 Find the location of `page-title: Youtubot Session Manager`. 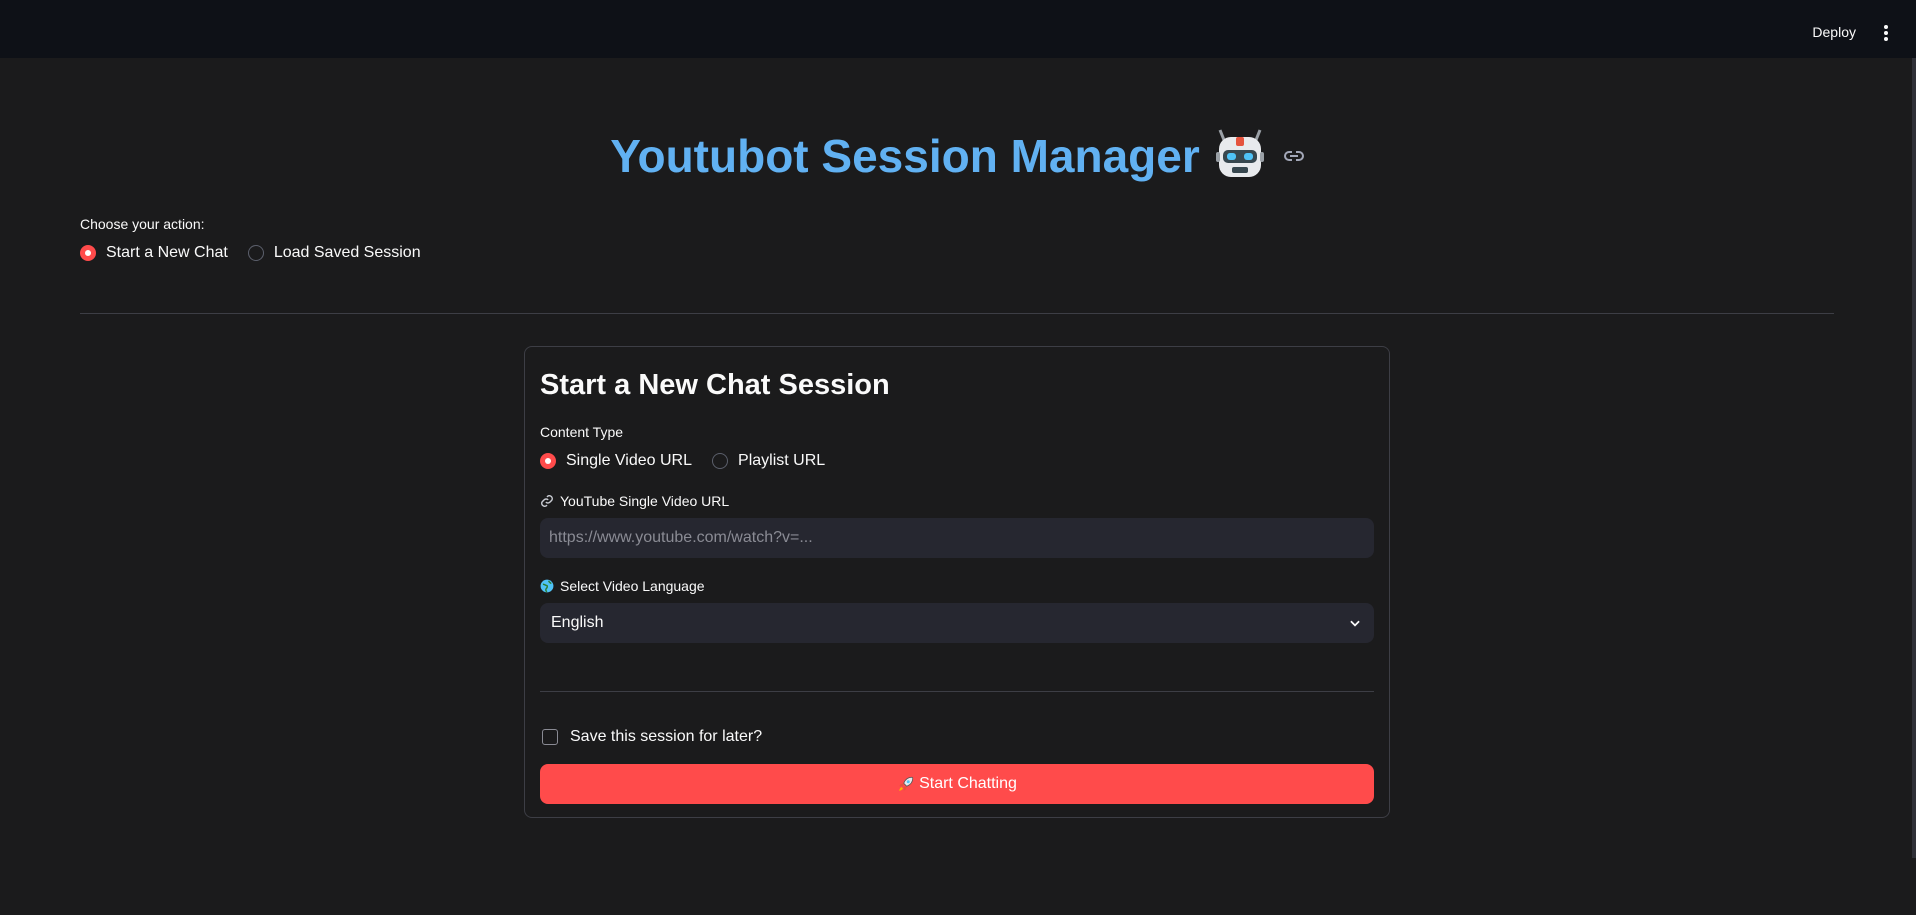

page-title: Youtubot Session Manager is located at coordinates (905, 156).